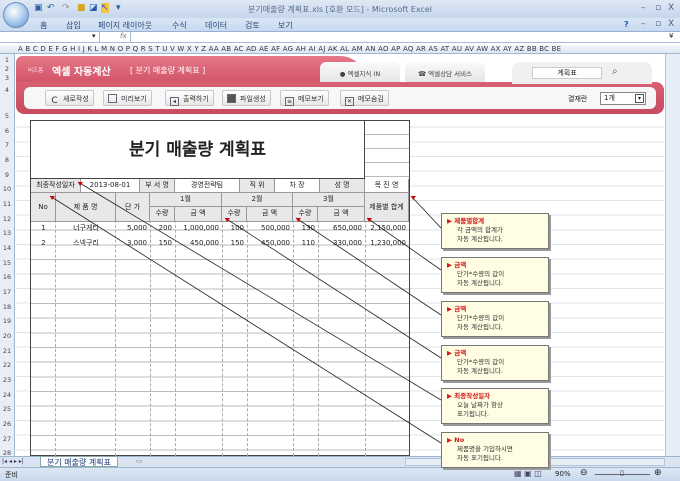  What do you see at coordinates (305, 229) in the screenshot?
I see `cell-q3: 130` at bounding box center [305, 229].